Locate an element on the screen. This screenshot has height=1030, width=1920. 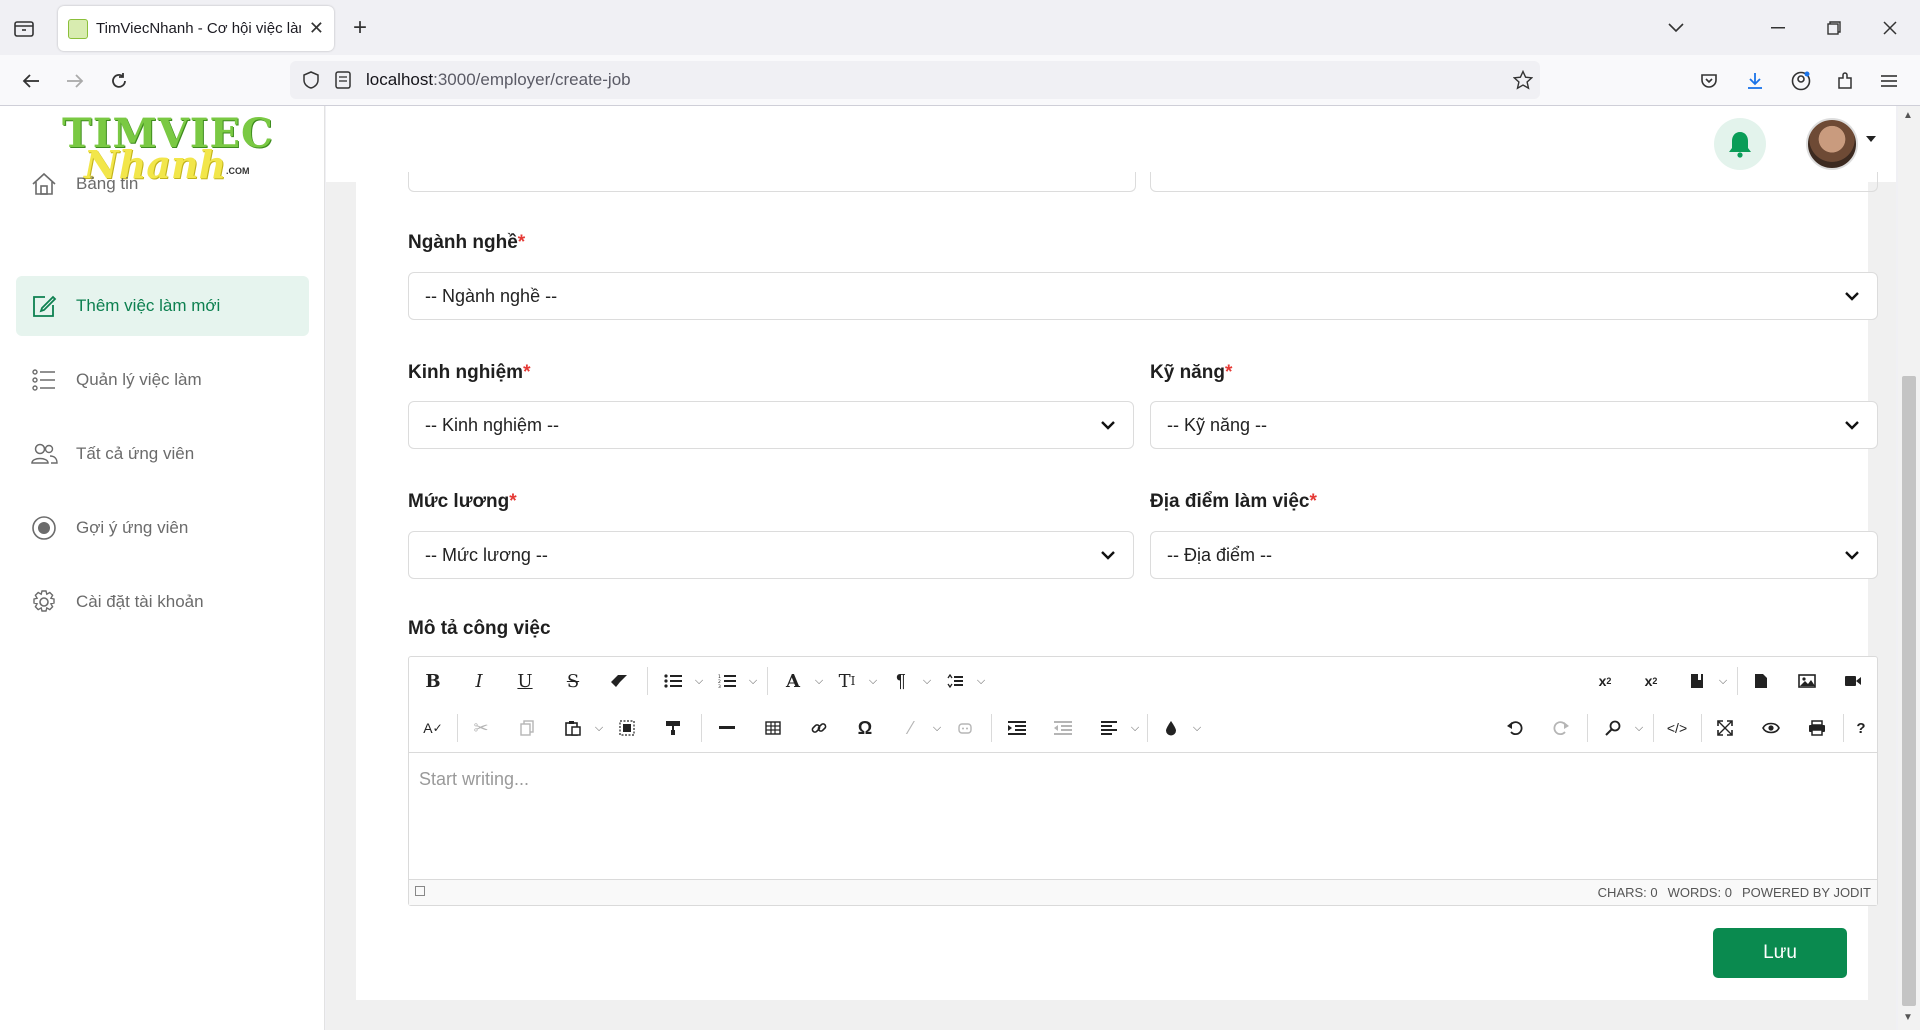
paste-icon is located at coordinates (573, 728).